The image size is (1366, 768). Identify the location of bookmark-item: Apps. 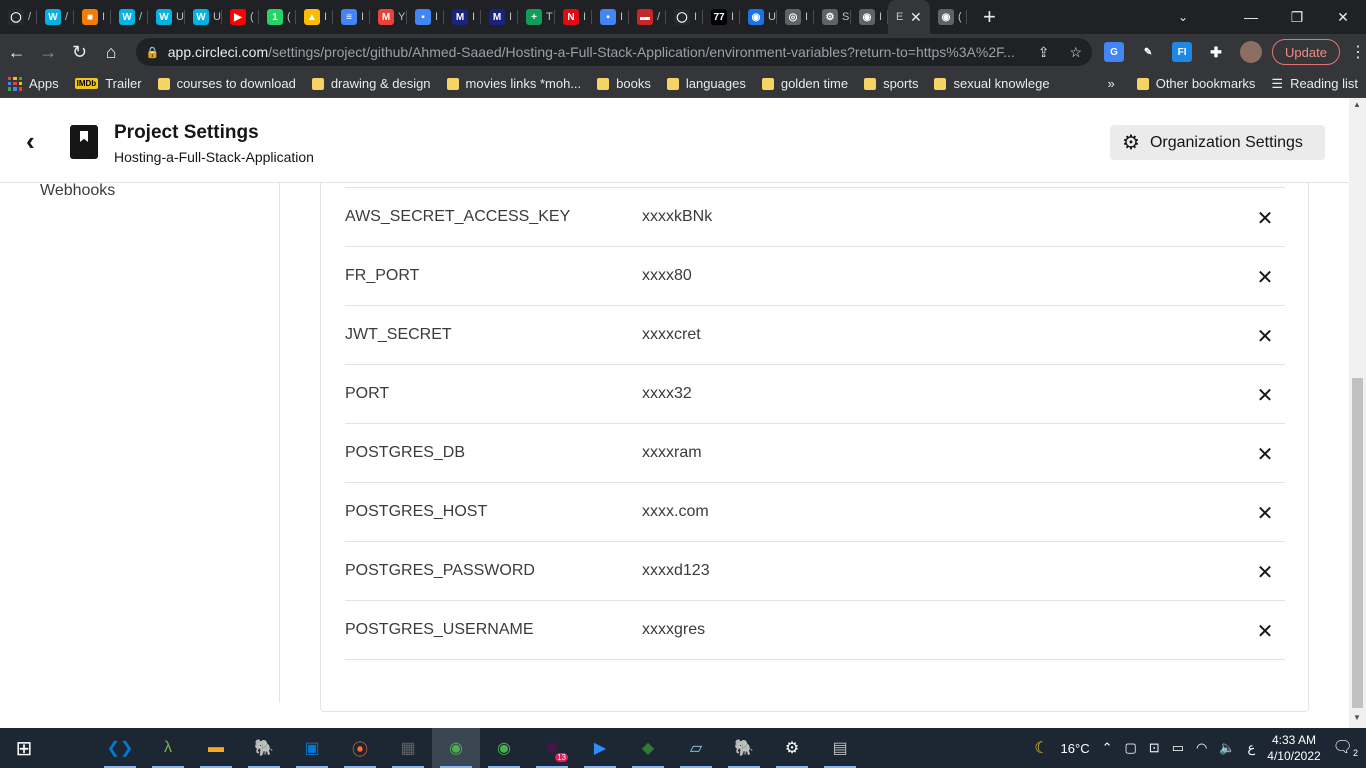
(33, 83).